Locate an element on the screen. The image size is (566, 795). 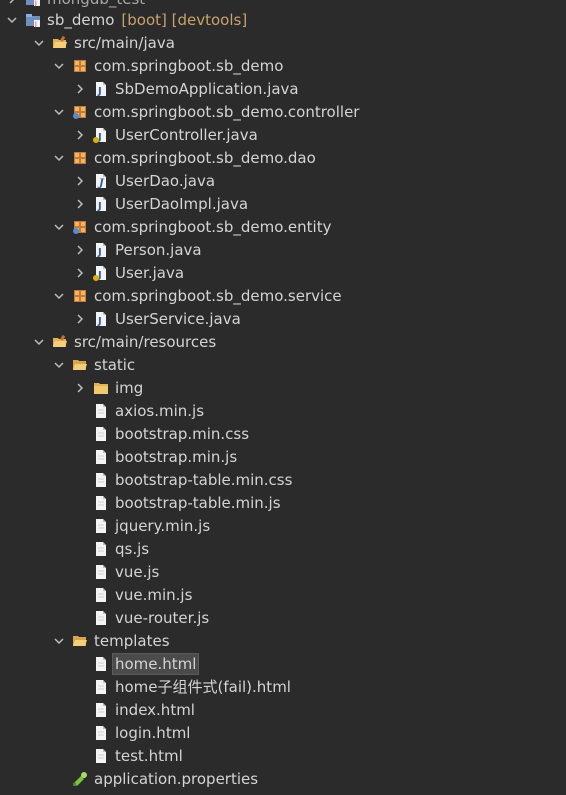
tree-item-label: UserDao.java is located at coordinates (165, 180).